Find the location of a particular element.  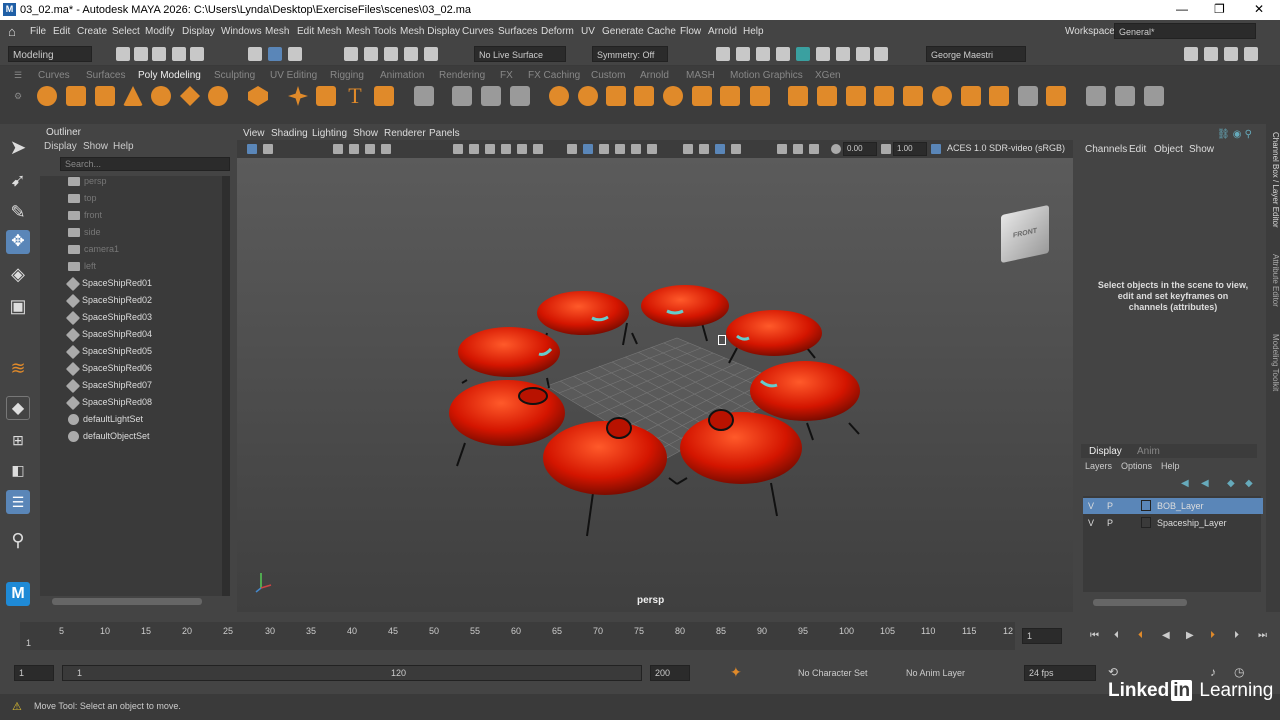

outliner-layout-icon: ☰ is located at coordinates (18, 502).